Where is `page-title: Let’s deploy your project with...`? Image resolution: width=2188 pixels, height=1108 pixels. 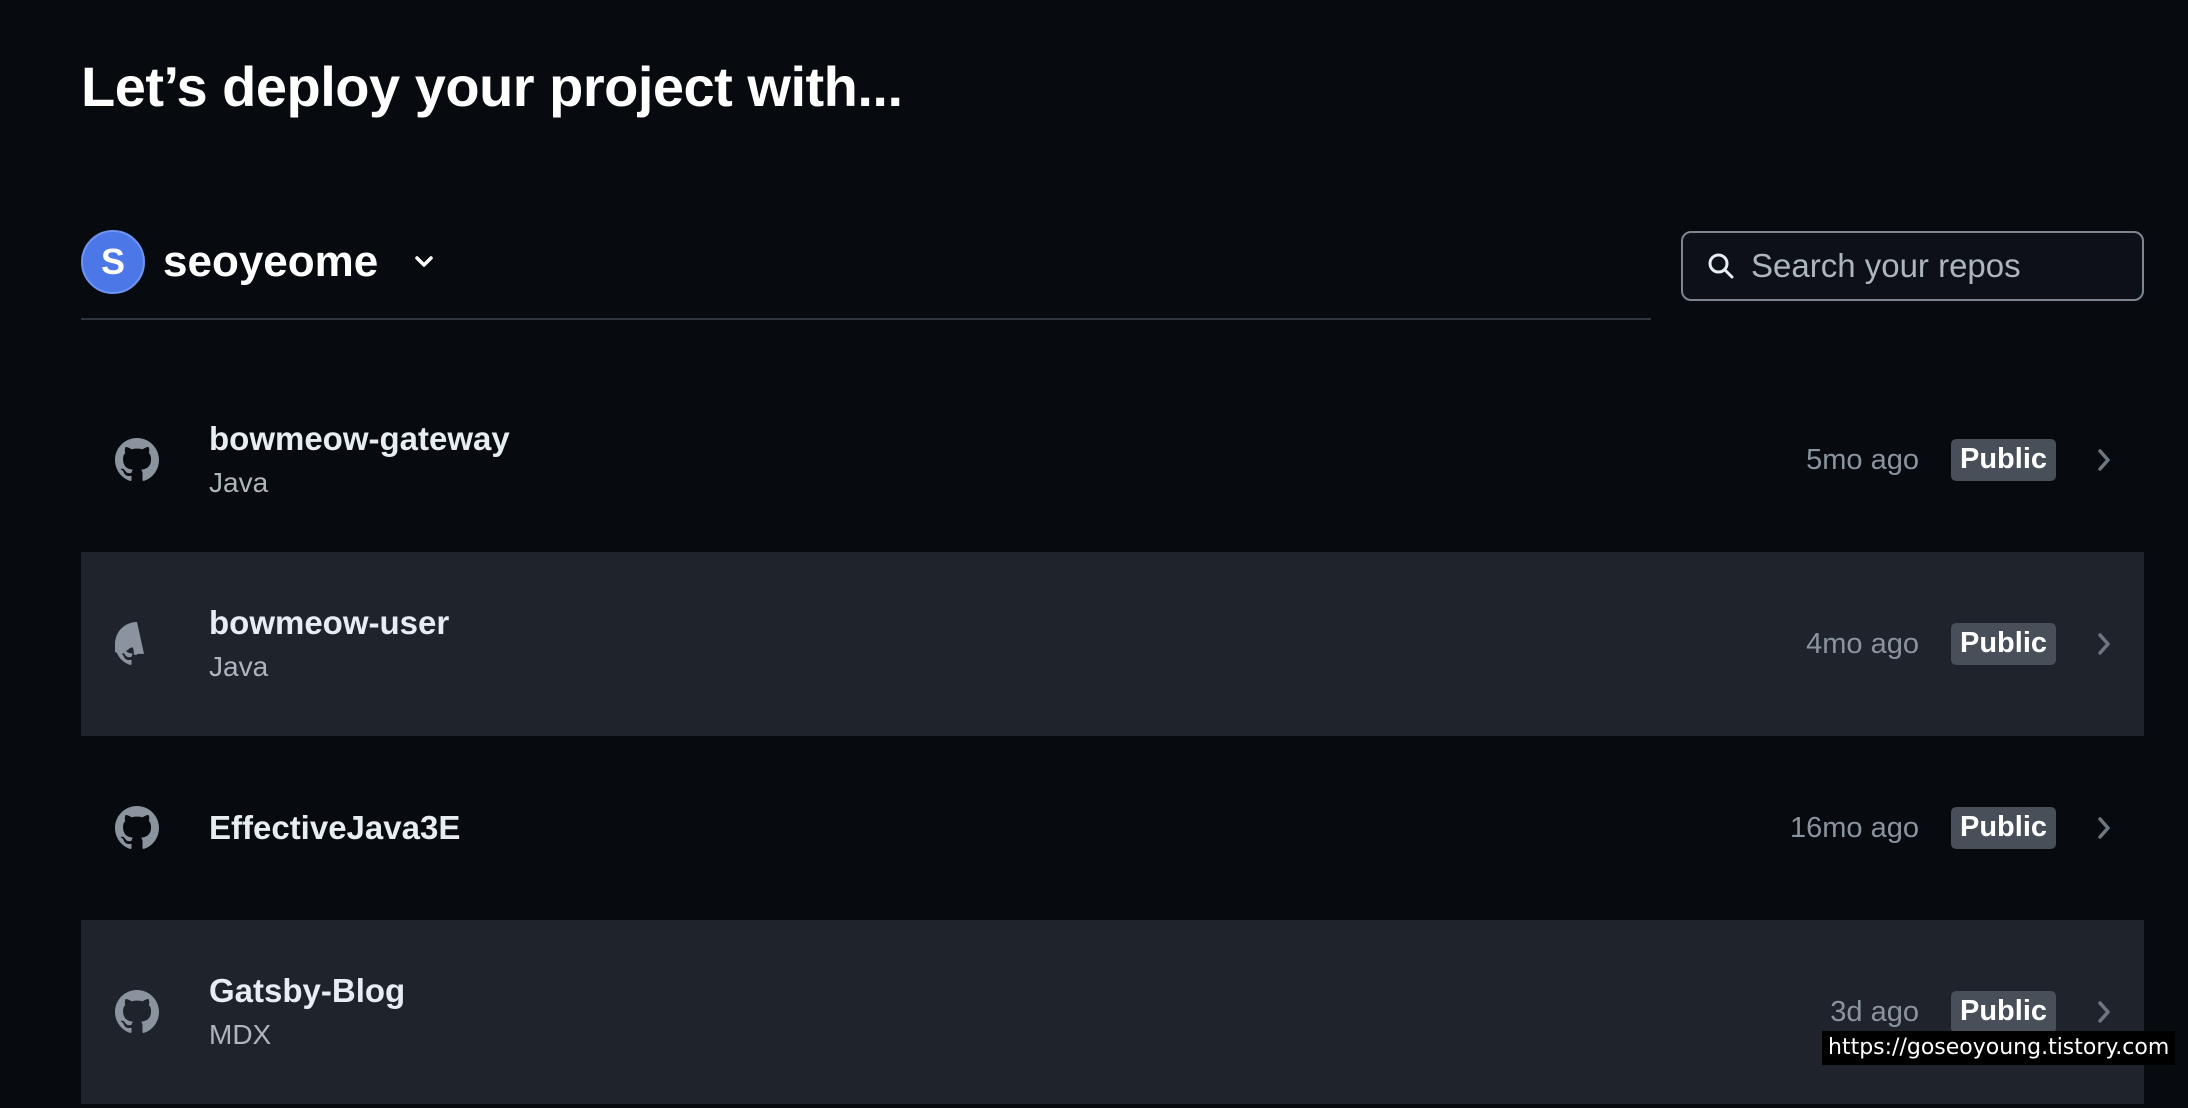 page-title: Let’s deploy your project with... is located at coordinates (492, 86).